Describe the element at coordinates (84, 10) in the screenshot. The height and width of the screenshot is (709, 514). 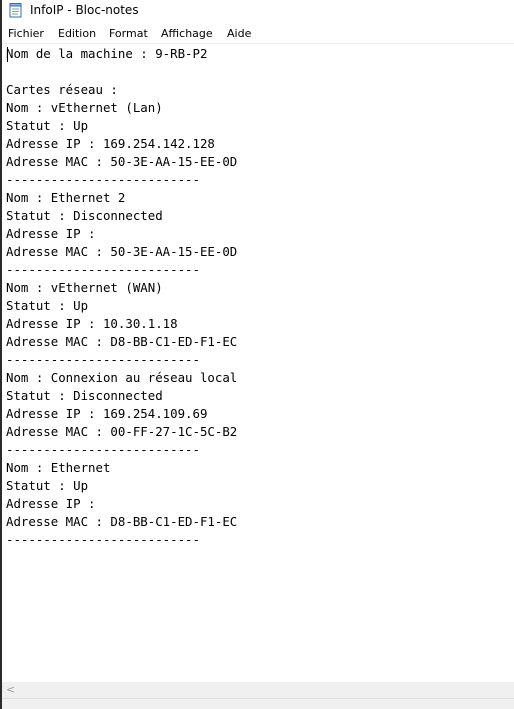
I see `window-title: InfoIP - Bloc-notes` at that location.